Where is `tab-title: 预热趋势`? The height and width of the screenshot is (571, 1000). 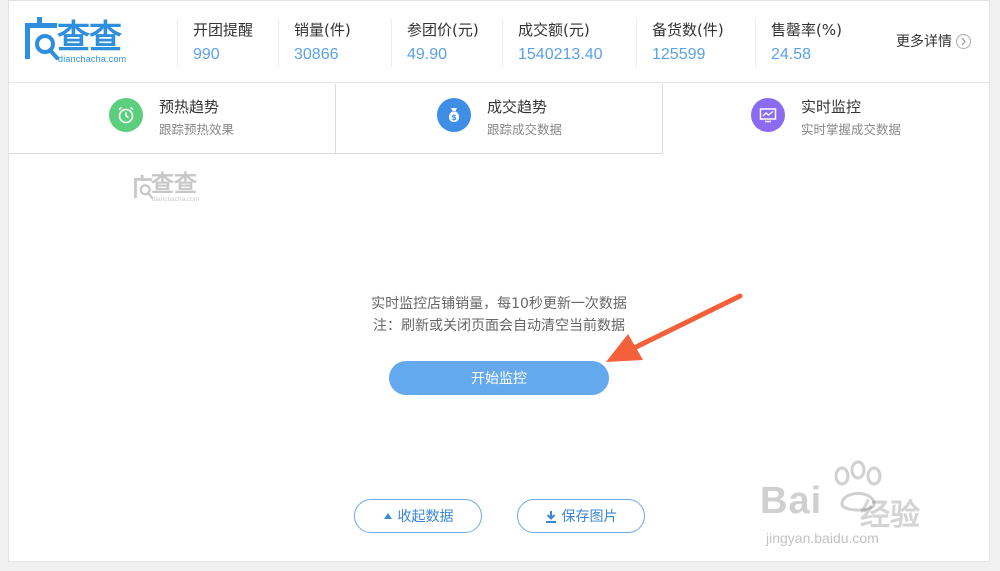 tab-title: 预热趋势 is located at coordinates (189, 107).